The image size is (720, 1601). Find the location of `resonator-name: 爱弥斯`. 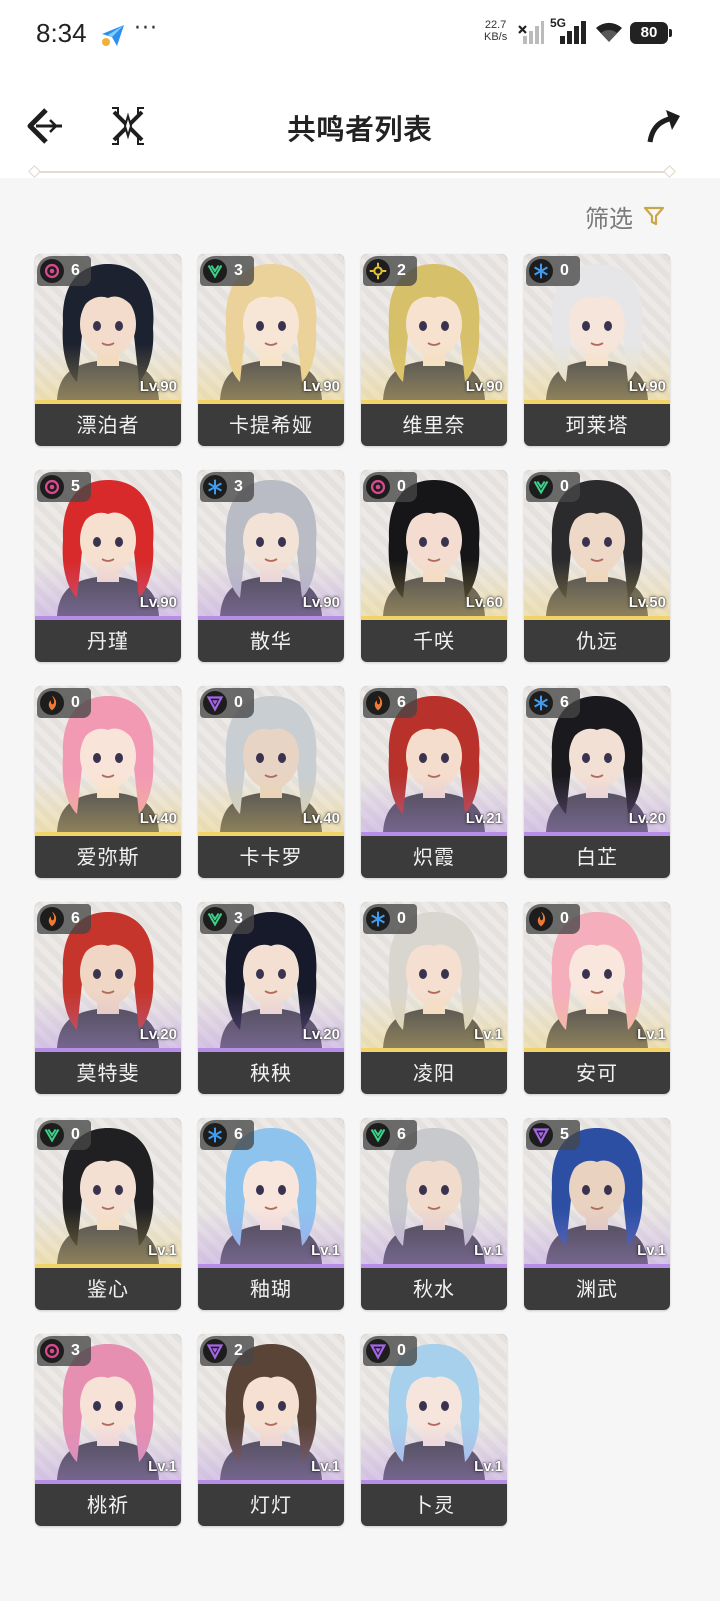

resonator-name: 爱弥斯 is located at coordinates (108, 857).